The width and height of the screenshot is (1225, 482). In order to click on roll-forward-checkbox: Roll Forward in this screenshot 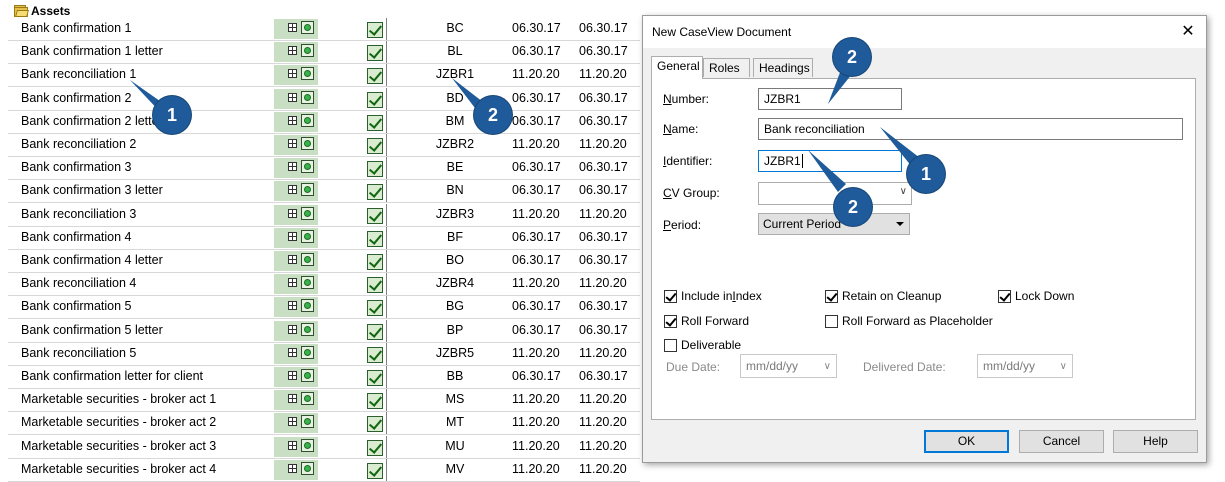, I will do `click(706, 321)`.